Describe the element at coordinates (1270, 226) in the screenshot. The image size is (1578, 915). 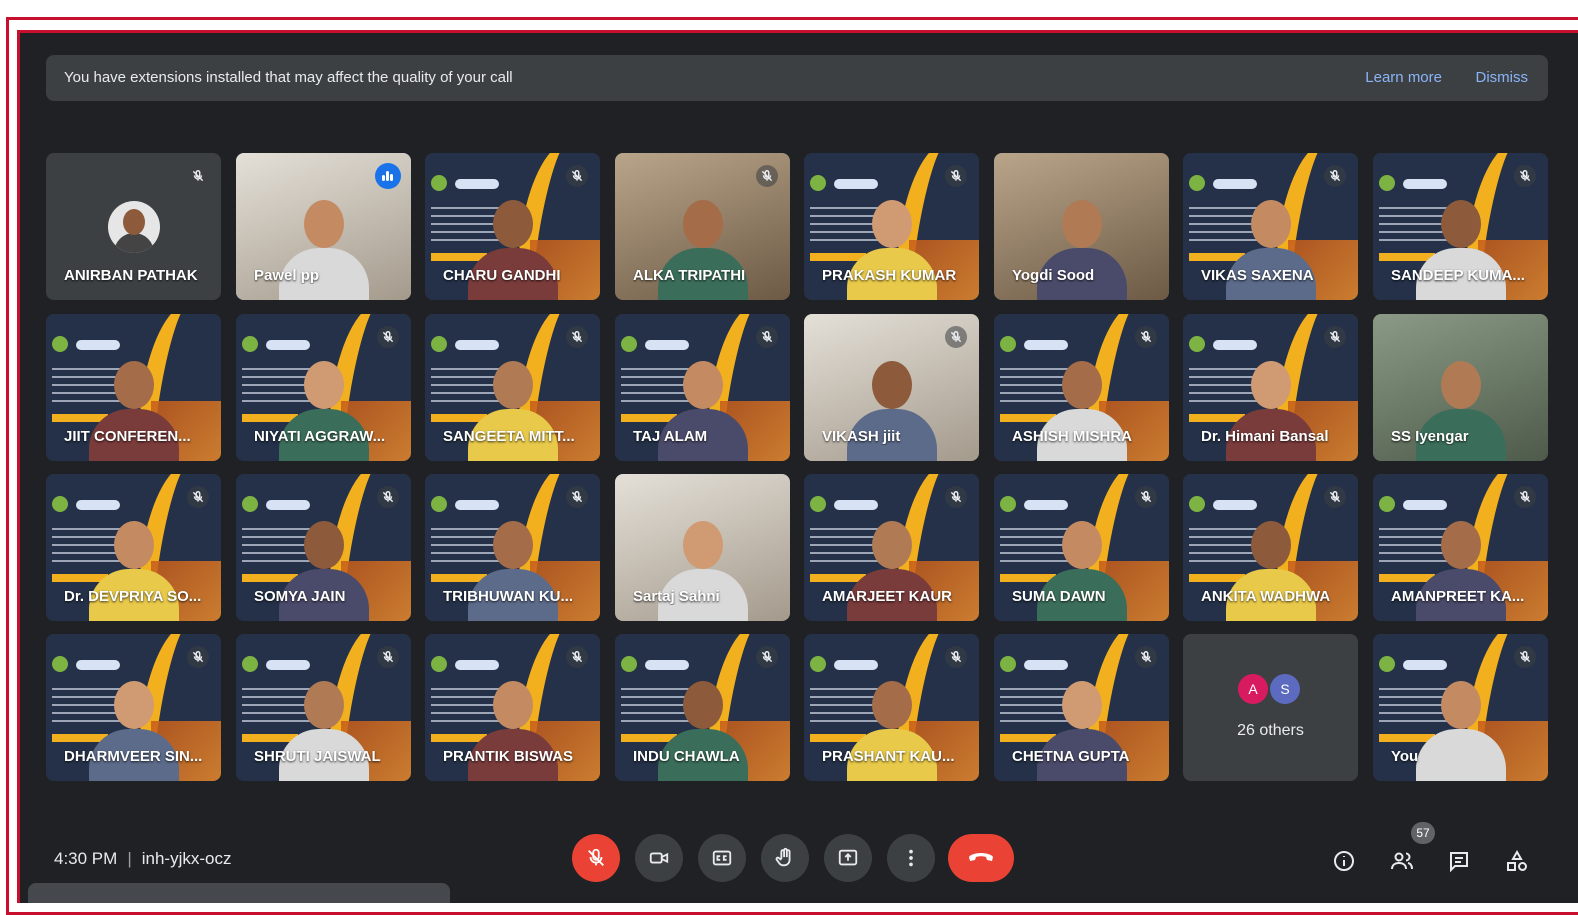
I see `participant-tile: VIKAS SAXENA` at that location.